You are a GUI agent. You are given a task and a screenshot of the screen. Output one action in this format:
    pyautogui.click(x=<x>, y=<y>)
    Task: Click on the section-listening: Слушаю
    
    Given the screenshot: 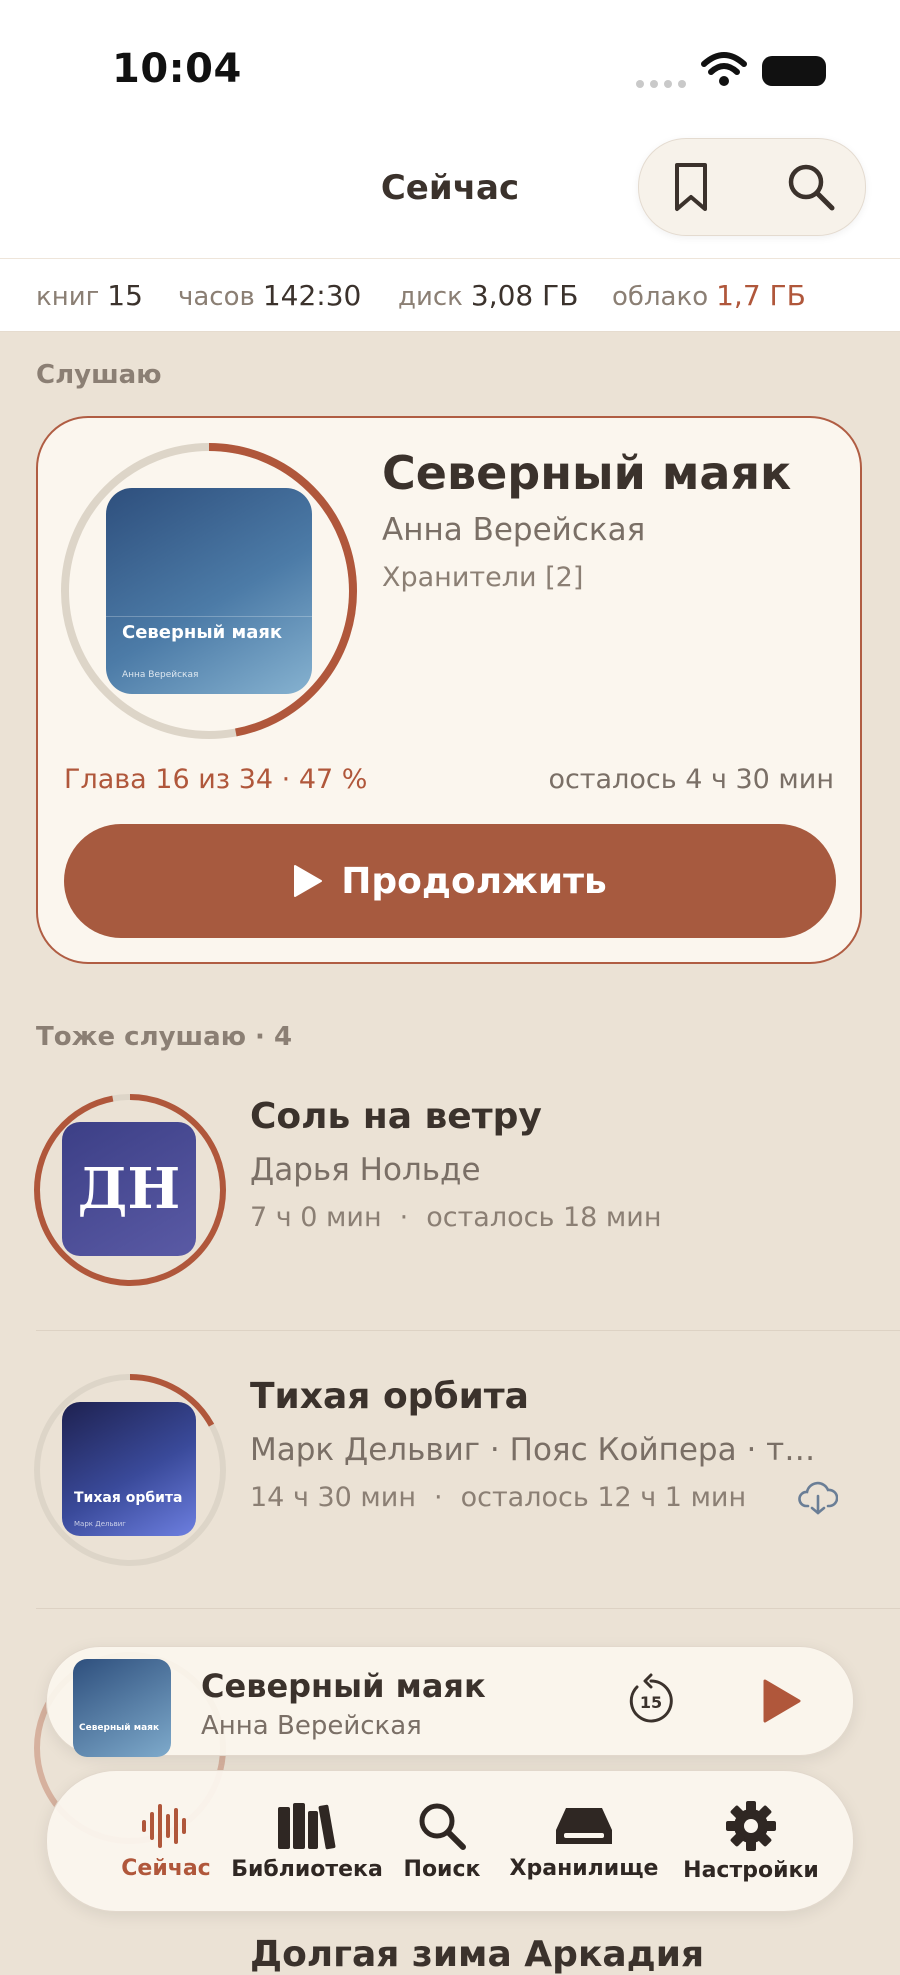 What is the action you would take?
    pyautogui.click(x=99, y=375)
    